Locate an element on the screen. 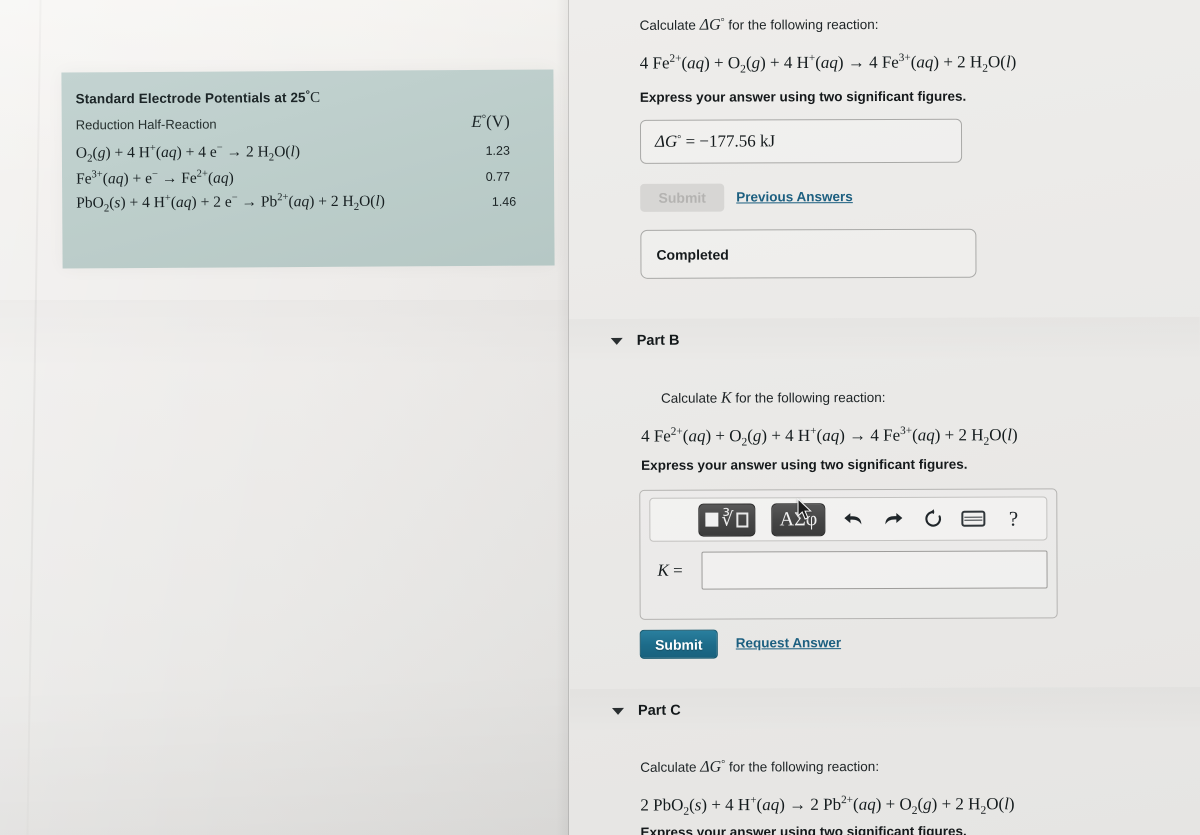 This screenshot has height=835, width=1200. math-template-button: ∛ is located at coordinates (727, 519).